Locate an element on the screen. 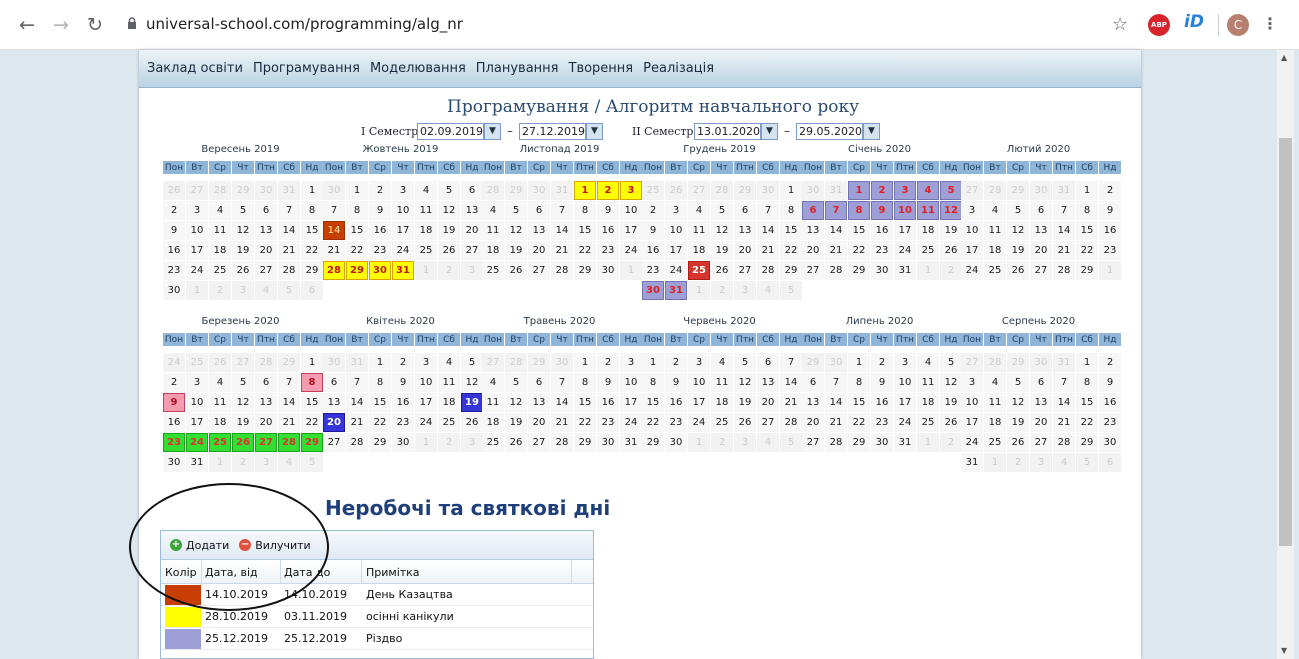 This screenshot has width=1299, height=659. calendar-day: 28 is located at coordinates (357, 442).